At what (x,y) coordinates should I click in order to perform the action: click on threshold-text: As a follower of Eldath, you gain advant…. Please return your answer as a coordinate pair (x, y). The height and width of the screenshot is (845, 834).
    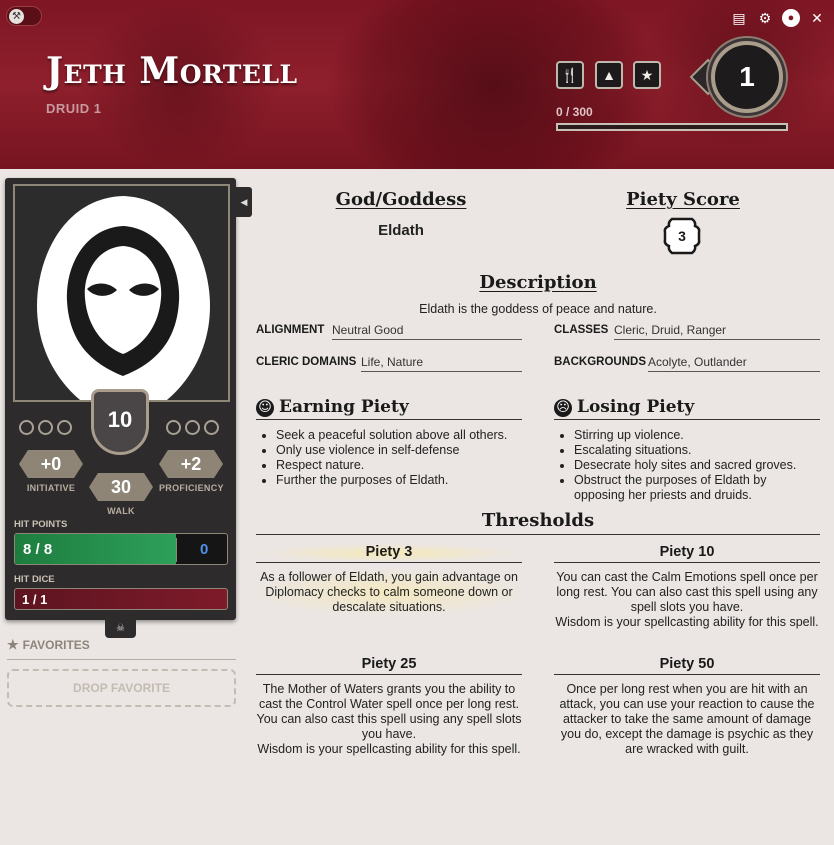
    Looking at the image, I should click on (389, 592).